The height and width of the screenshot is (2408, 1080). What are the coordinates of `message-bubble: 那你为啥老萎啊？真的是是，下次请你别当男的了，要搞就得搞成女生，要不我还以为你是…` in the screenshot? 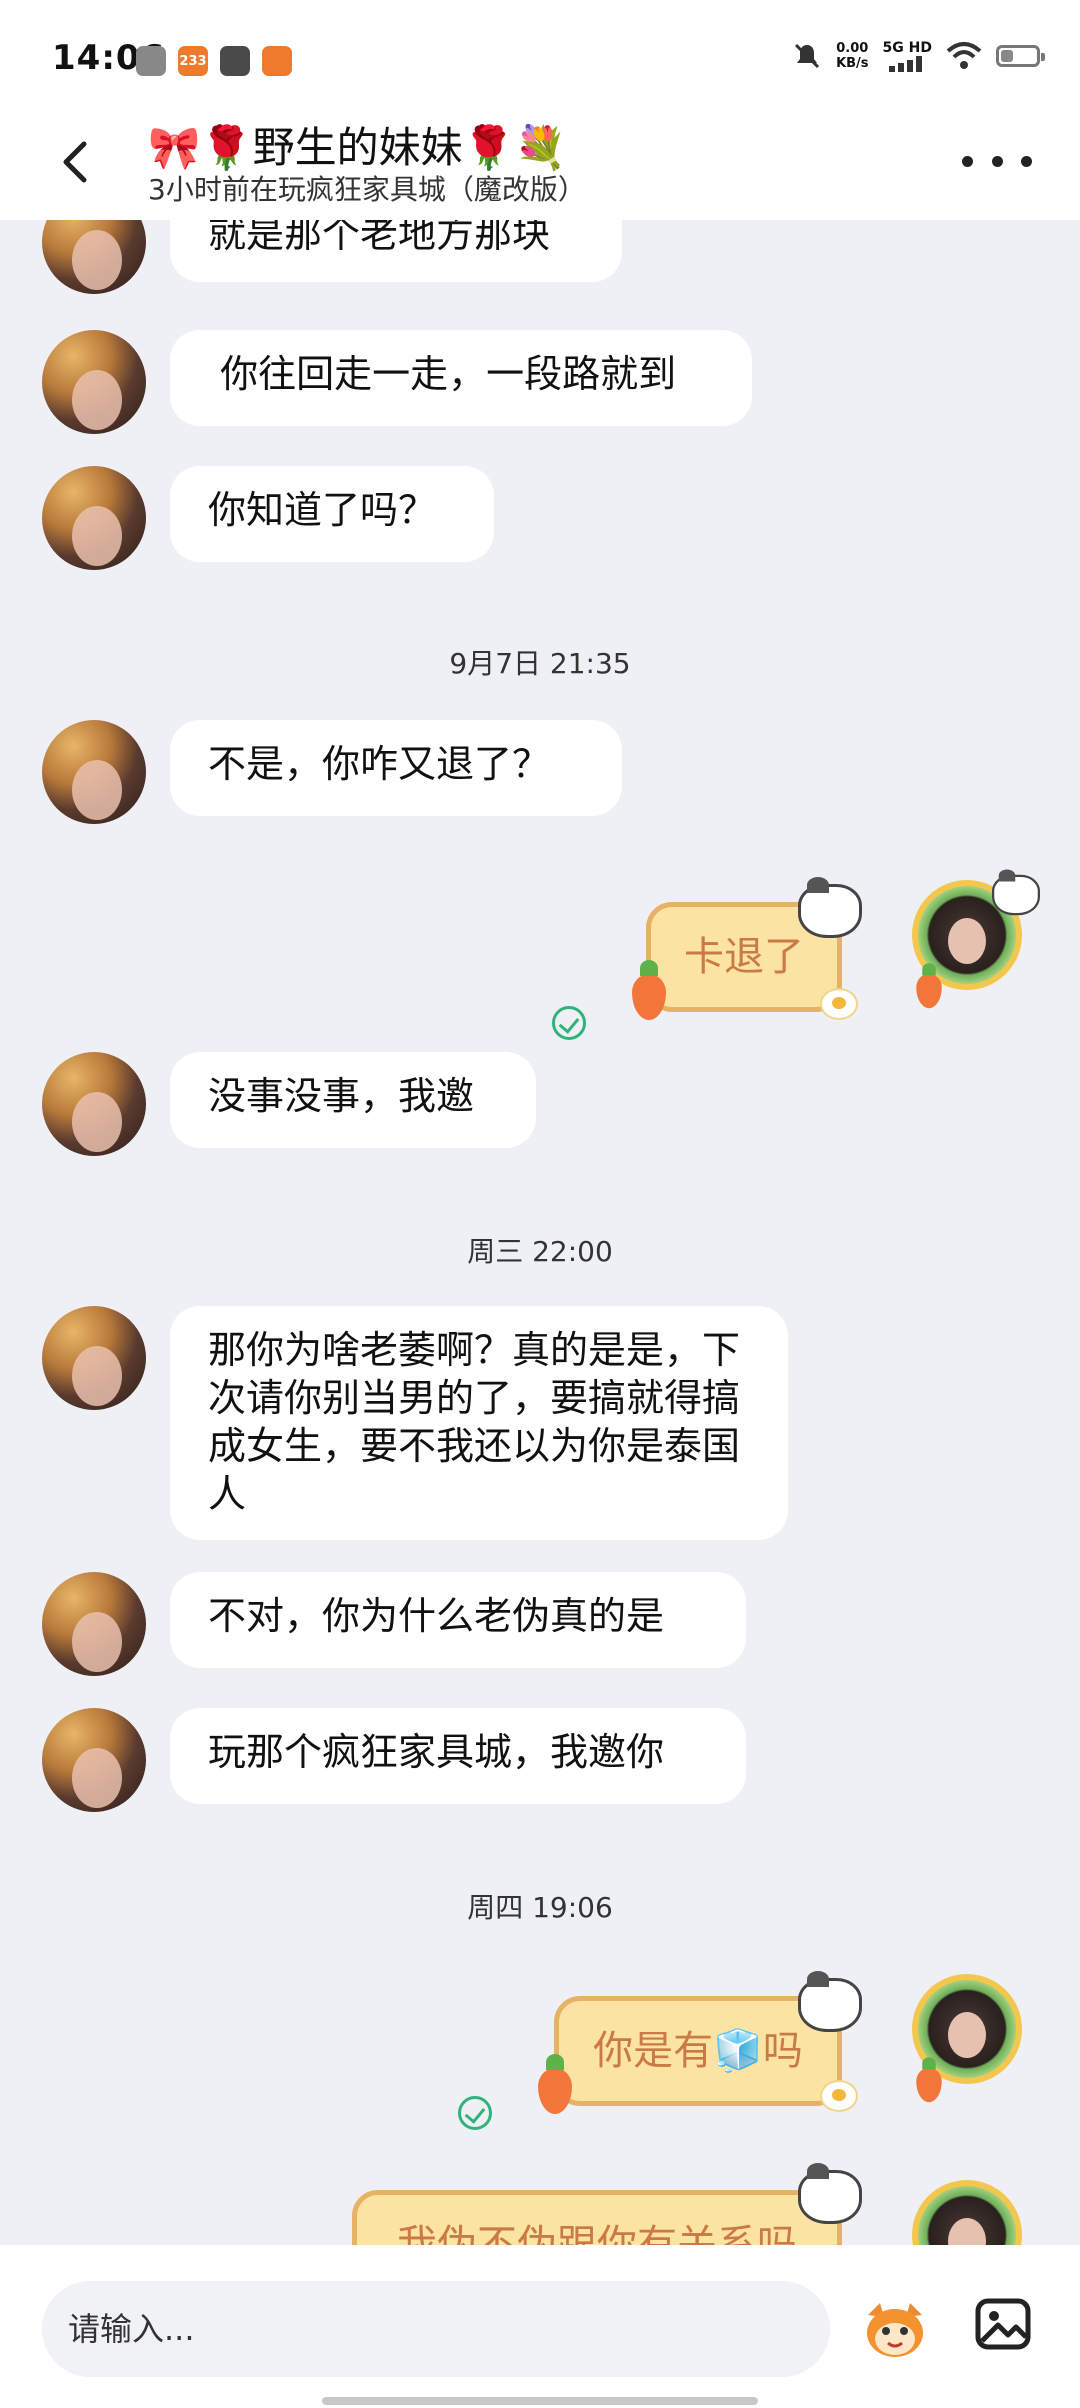 It's located at (479, 1423).